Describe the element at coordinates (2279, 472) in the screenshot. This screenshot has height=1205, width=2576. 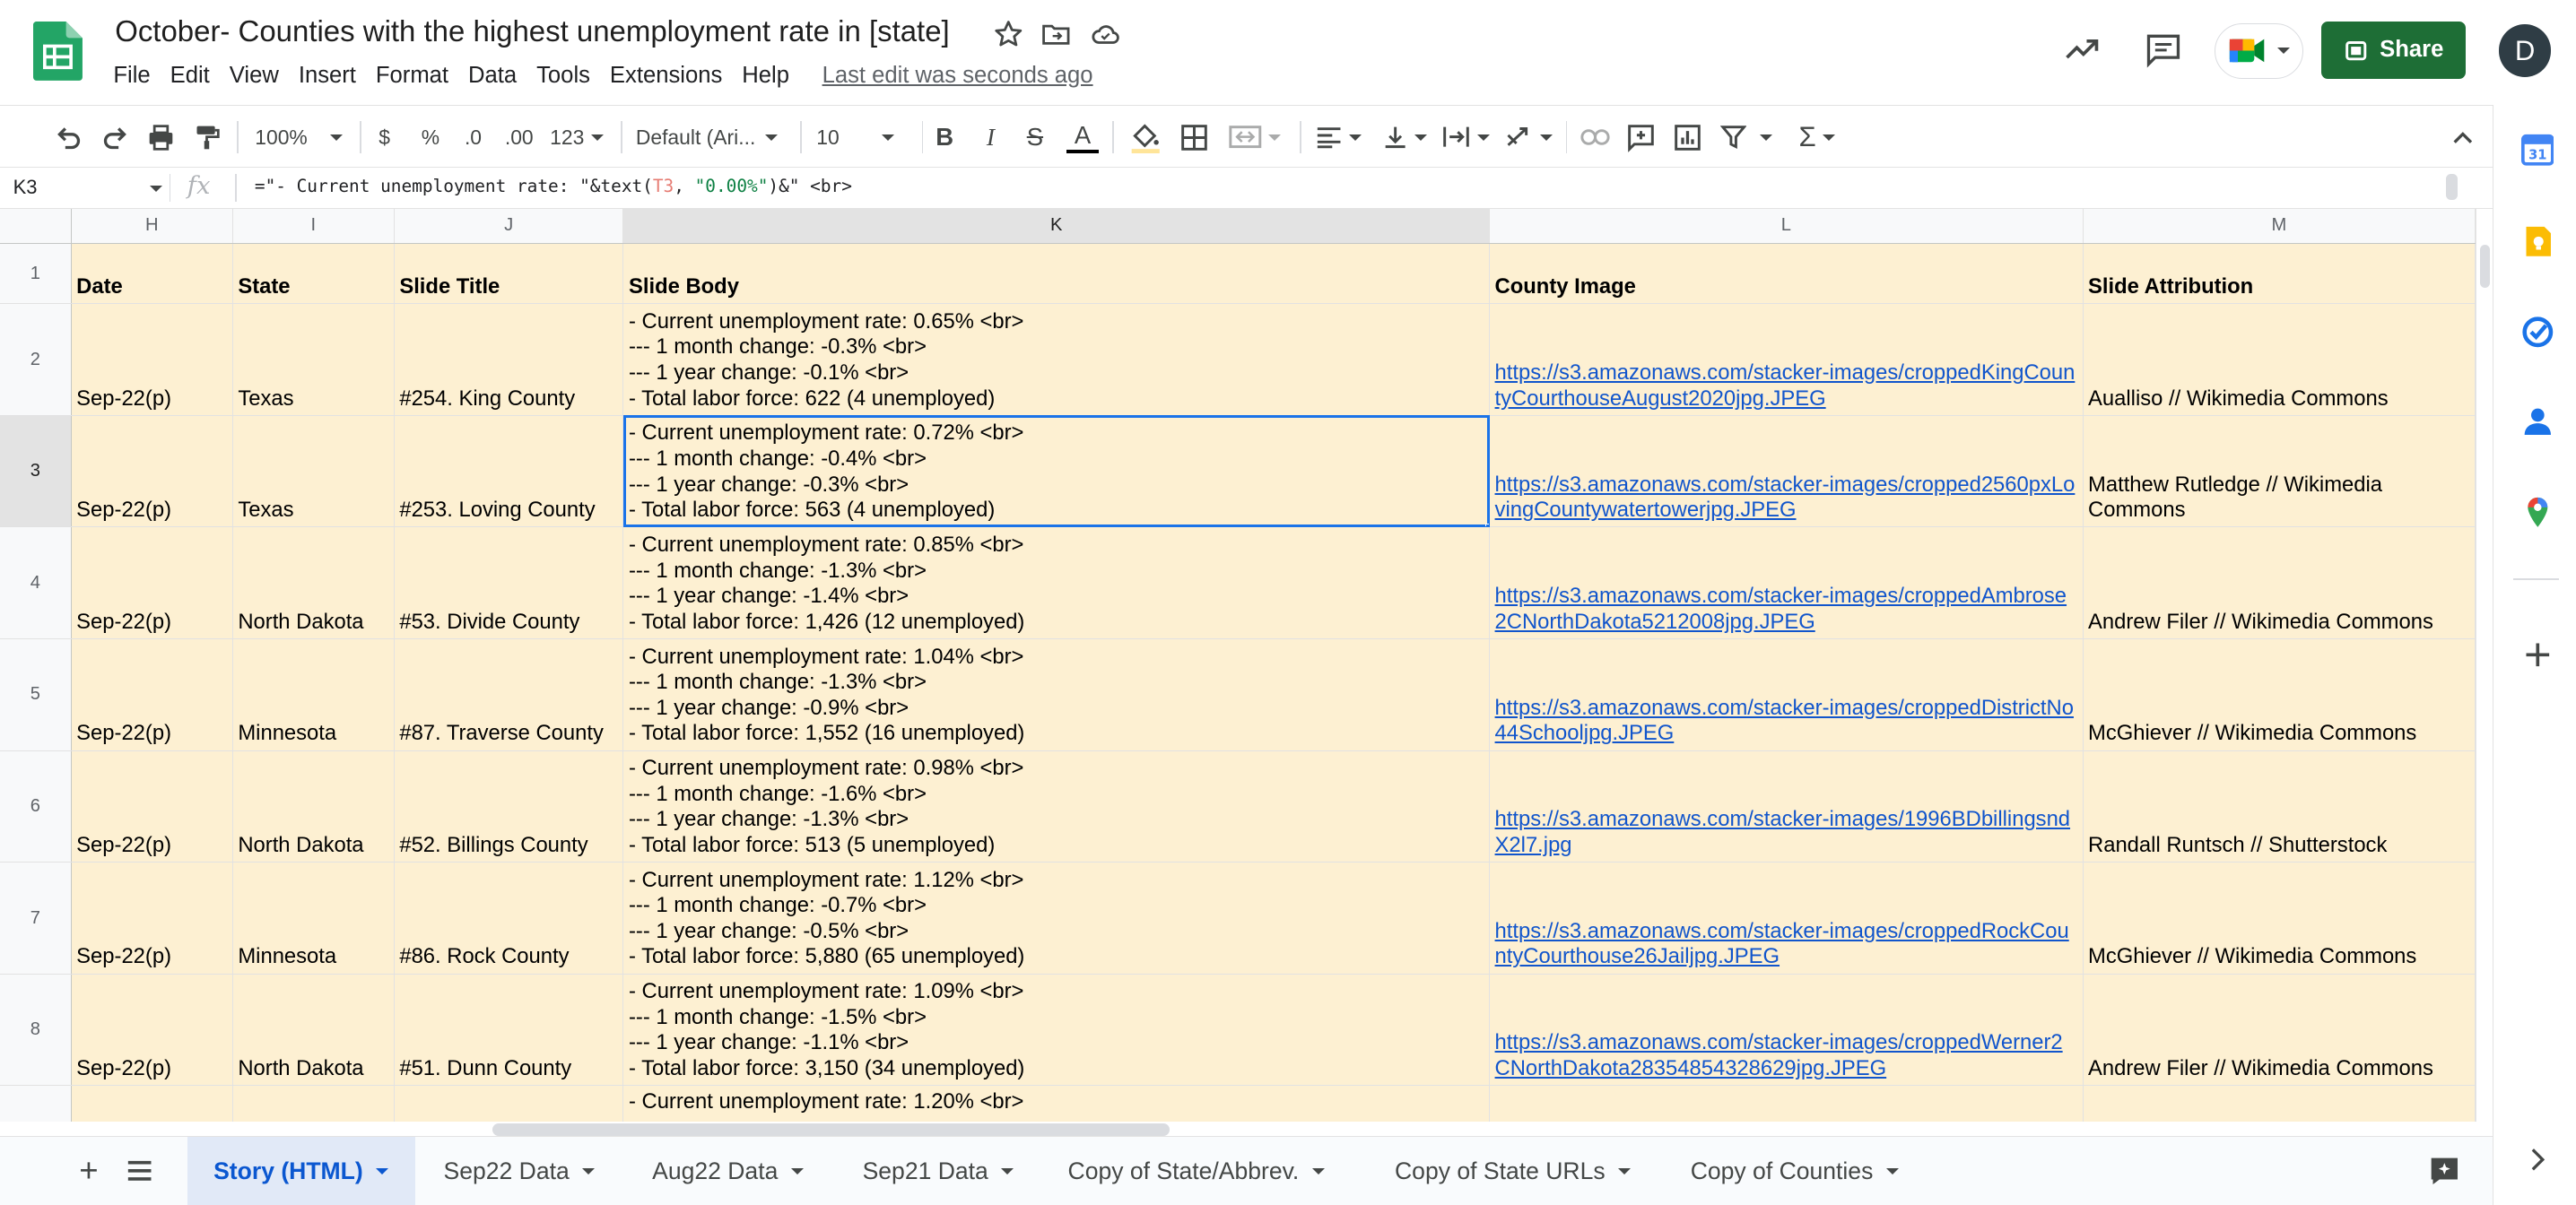
I see `attribution-cell: Matthew Rutledge // Wikimedia Commons` at that location.